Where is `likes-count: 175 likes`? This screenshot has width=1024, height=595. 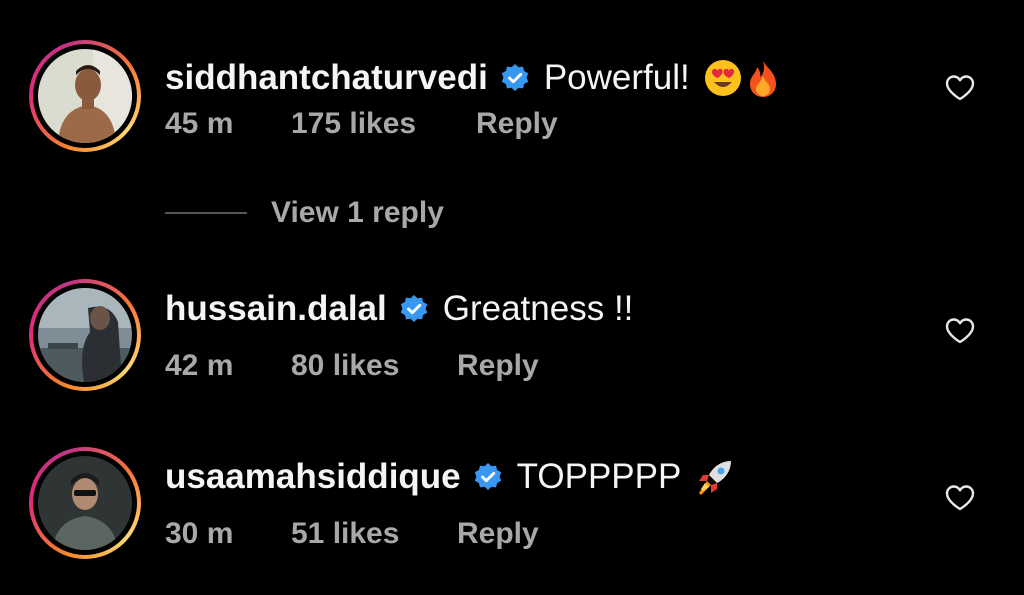
likes-count: 175 likes is located at coordinates (353, 124).